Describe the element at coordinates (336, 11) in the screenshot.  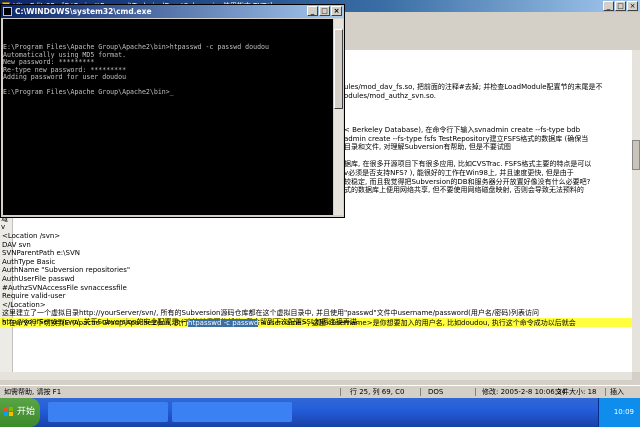
I see `cmd-close-button: ×` at that location.